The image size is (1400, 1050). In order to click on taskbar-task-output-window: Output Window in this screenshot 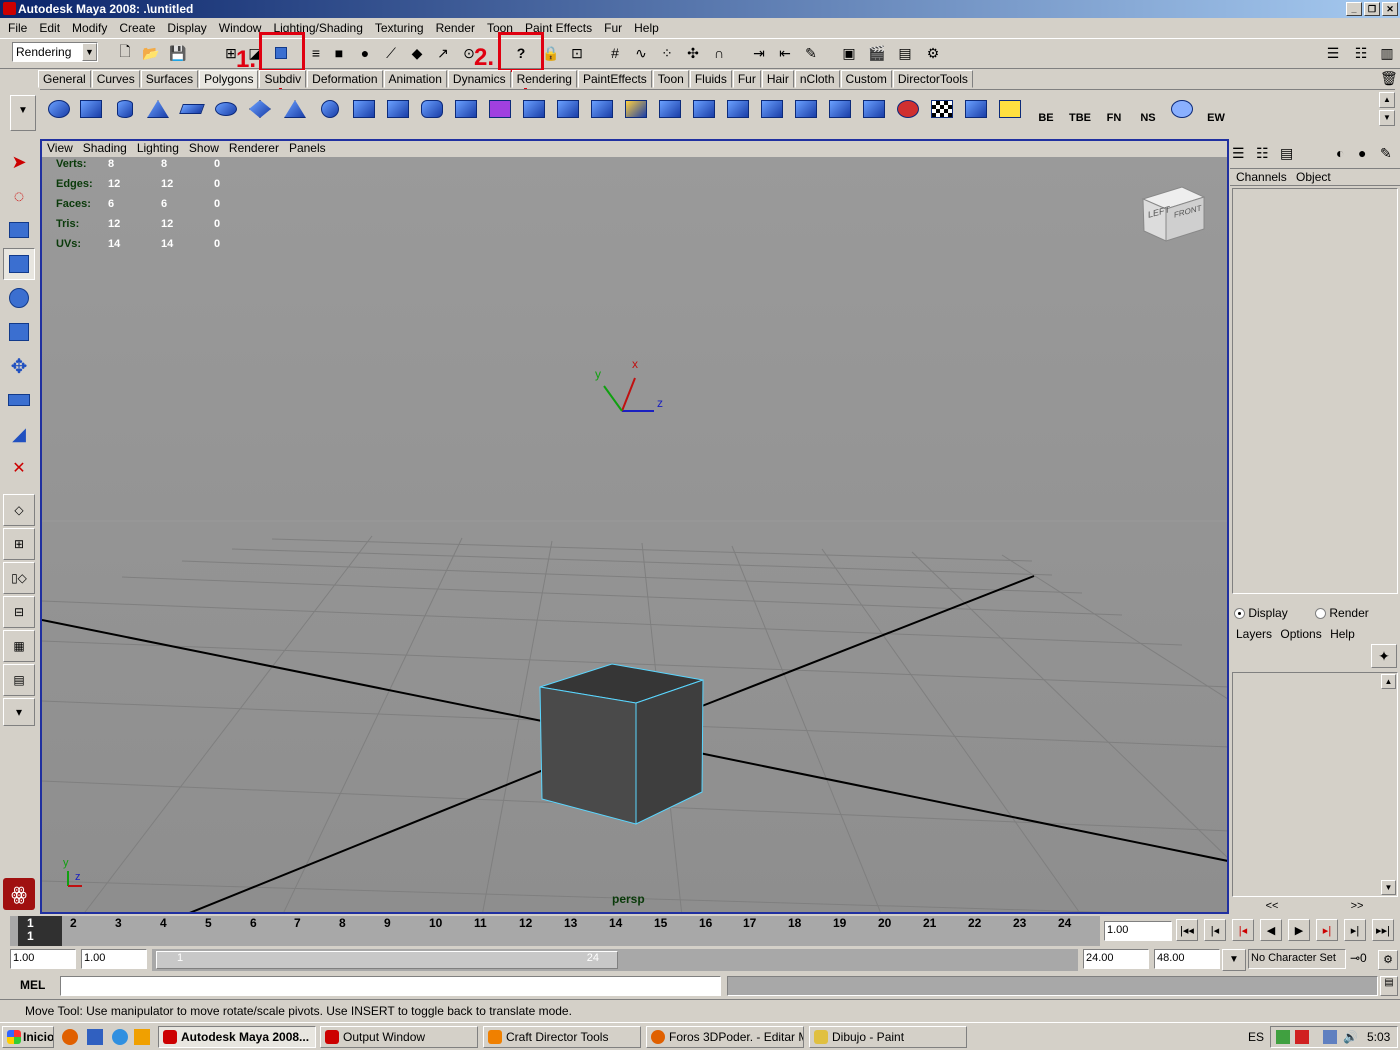, I will do `click(399, 1037)`.